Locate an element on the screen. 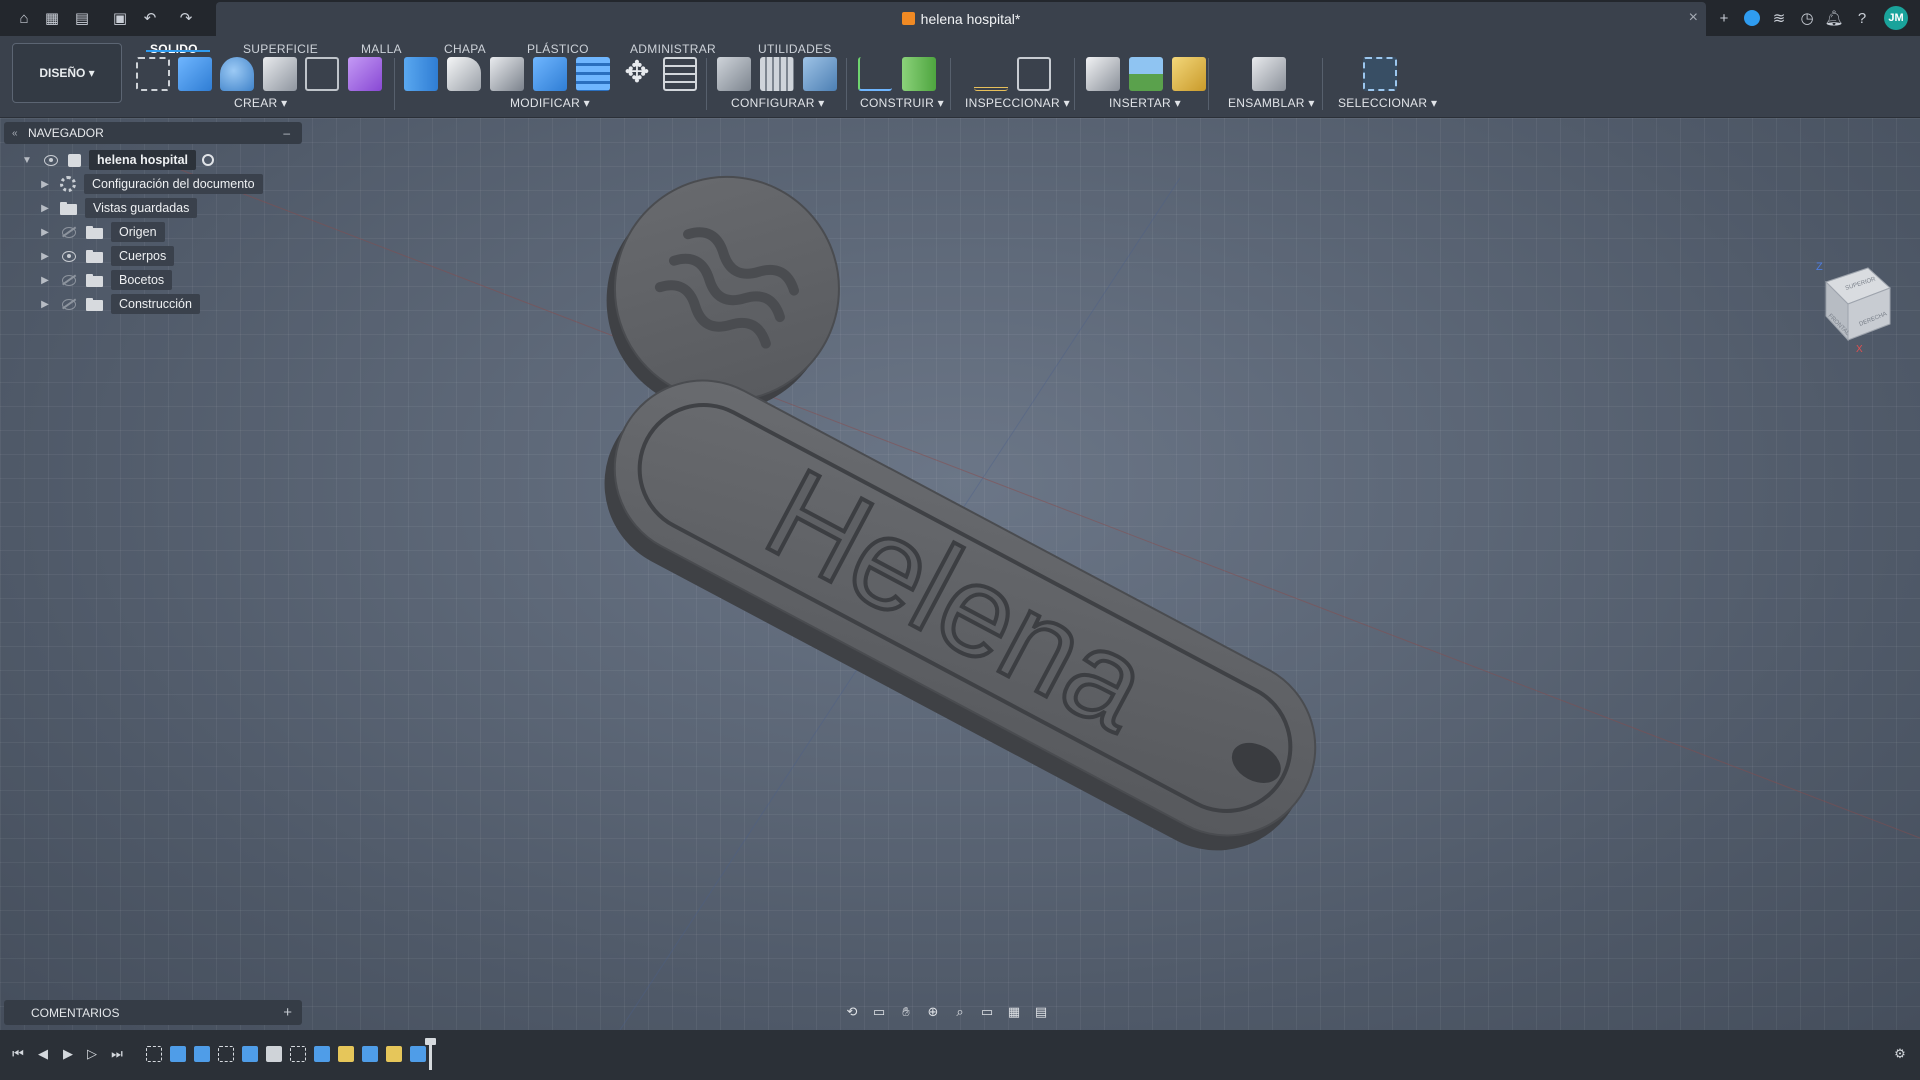 This screenshot has width=1920, height=1080. tab-plastico: PLÁSTICO is located at coordinates (558, 47).